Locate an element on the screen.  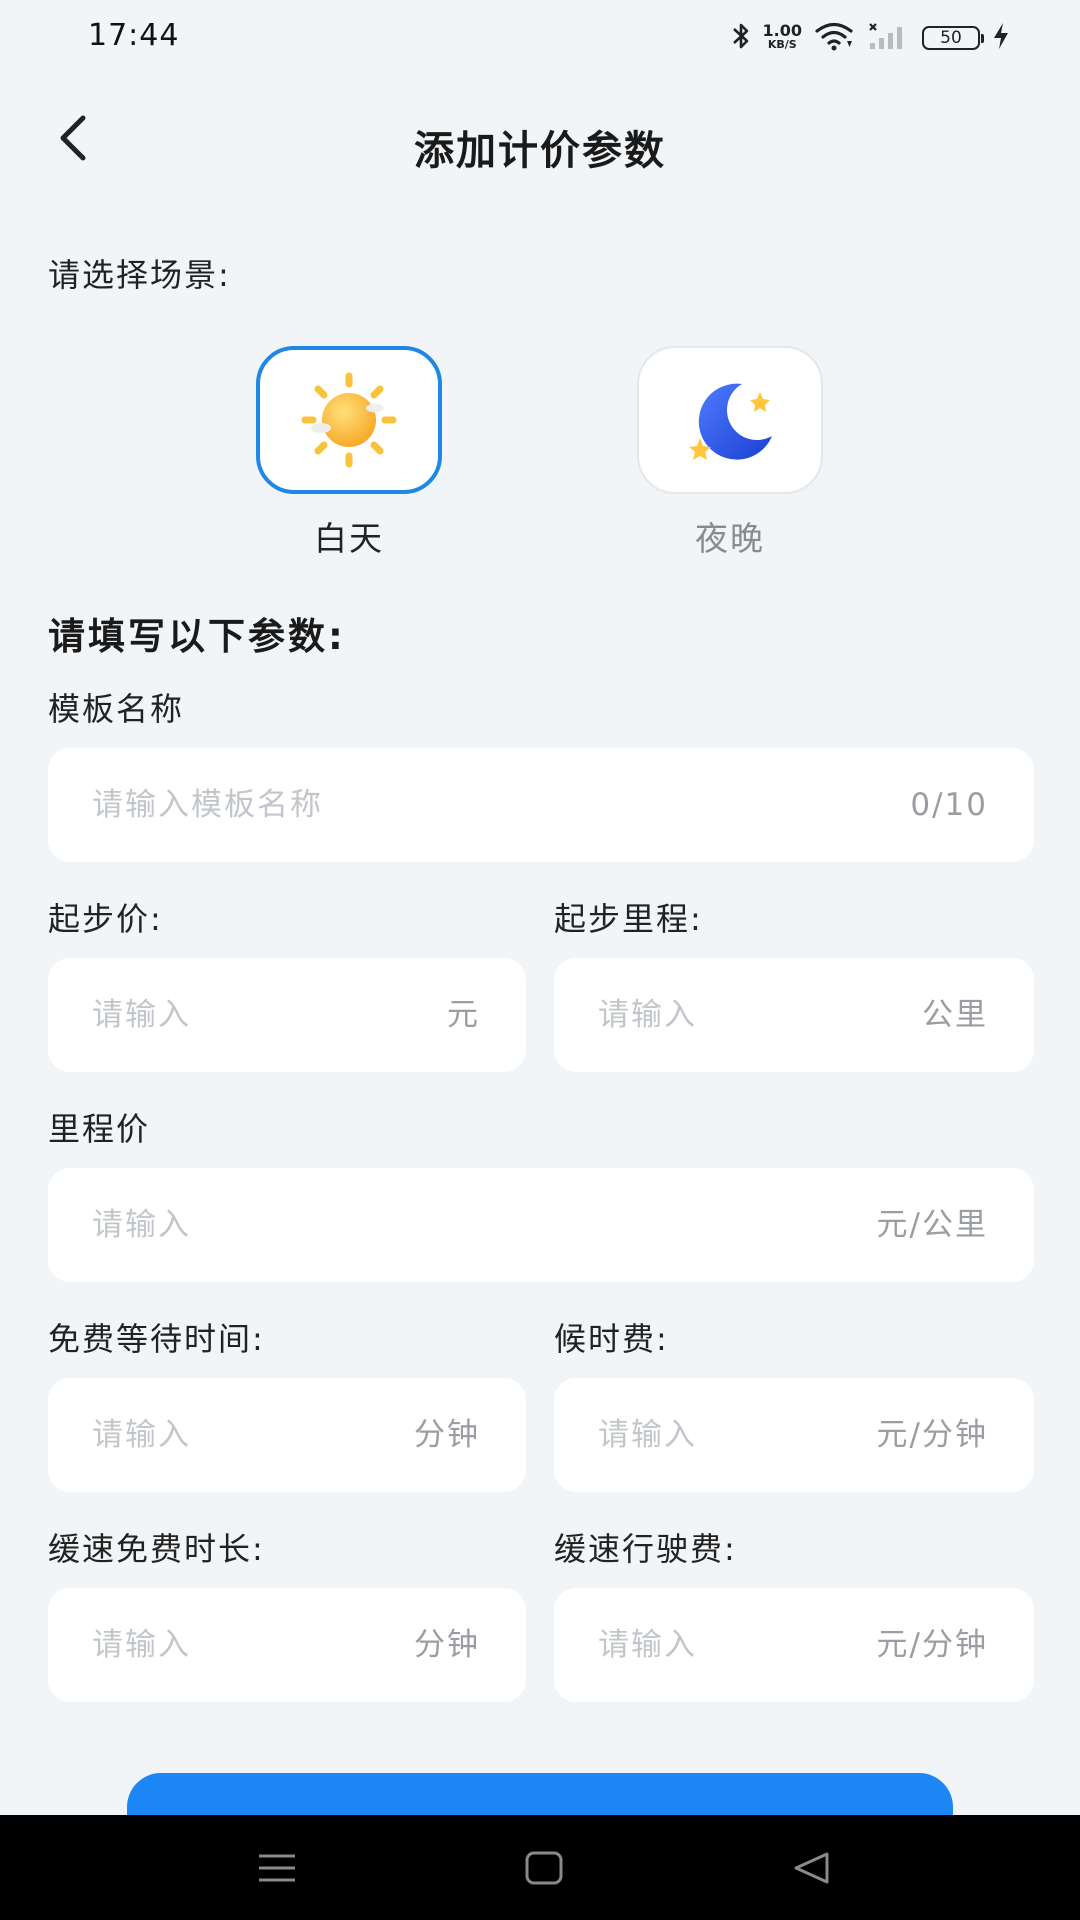
battery-icon: 50 is located at coordinates (953, 38).